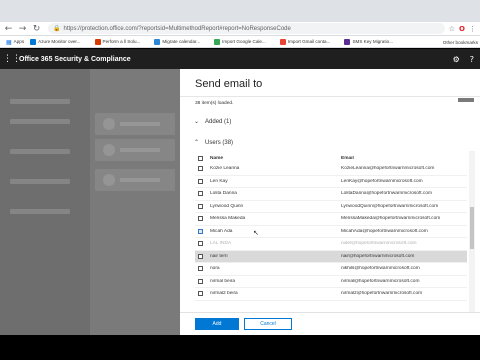  Describe the element at coordinates (223, 281) in the screenshot. I see `user-name: nirmal beira` at that location.